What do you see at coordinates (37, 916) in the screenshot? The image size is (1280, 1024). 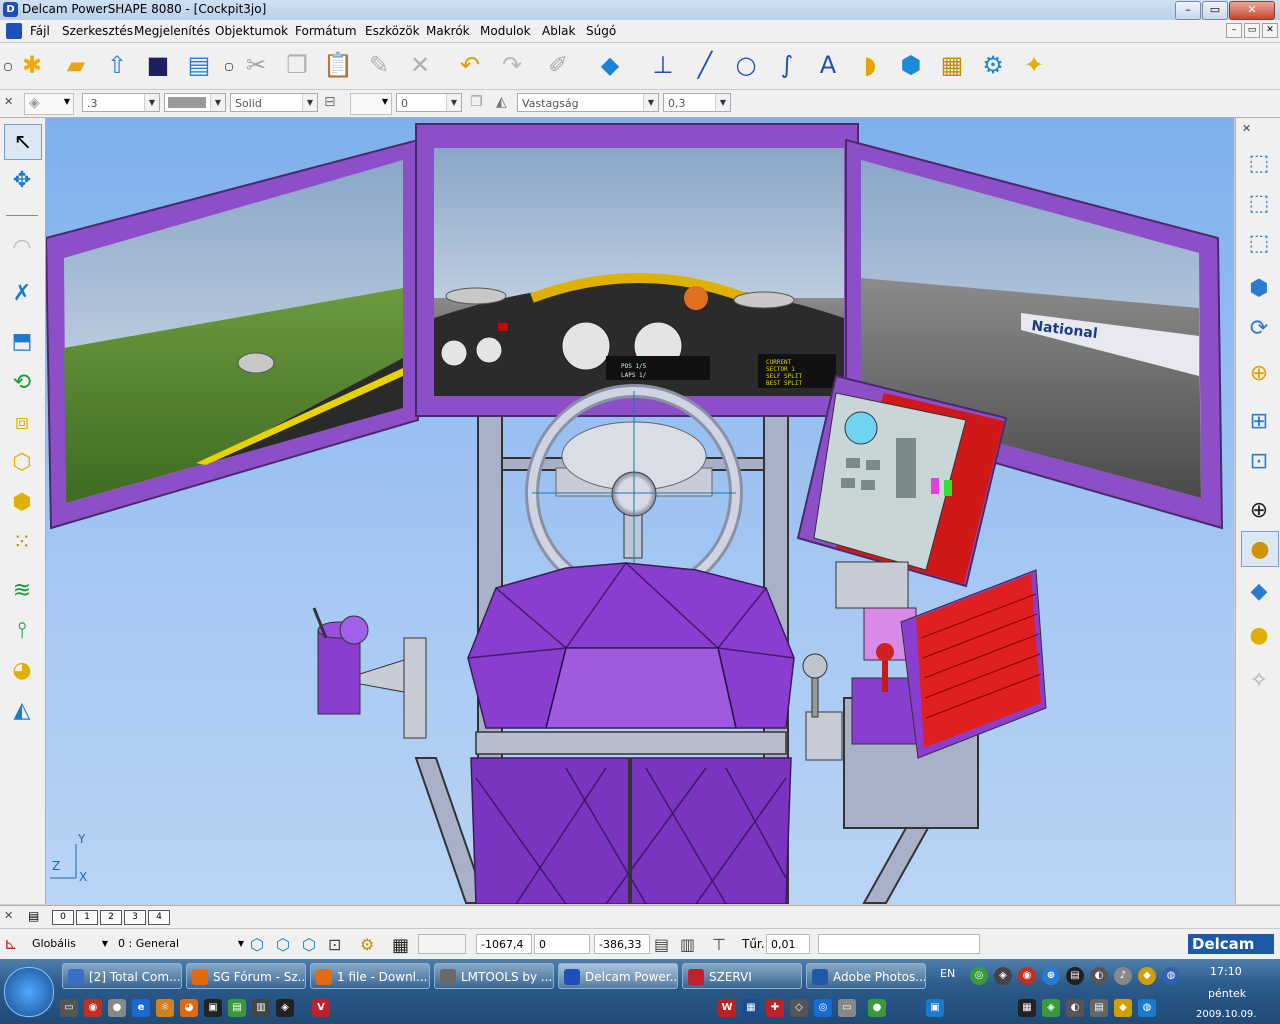 I see `layer-list-icon: ▤` at bounding box center [37, 916].